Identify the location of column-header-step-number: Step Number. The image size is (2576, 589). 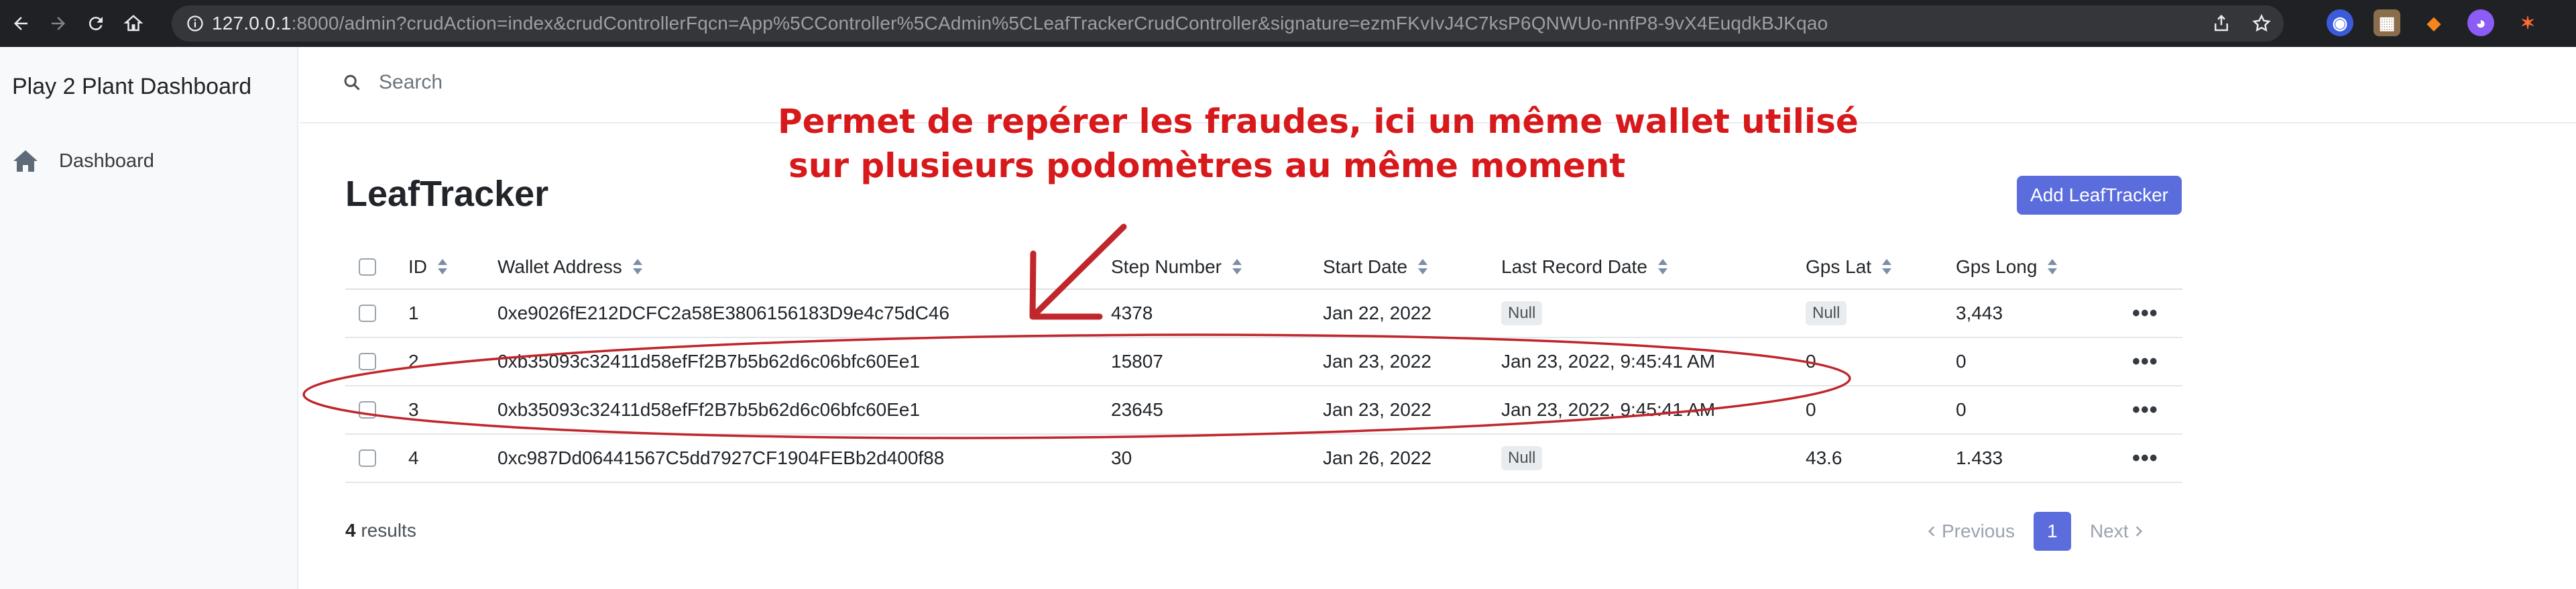
(1176, 267).